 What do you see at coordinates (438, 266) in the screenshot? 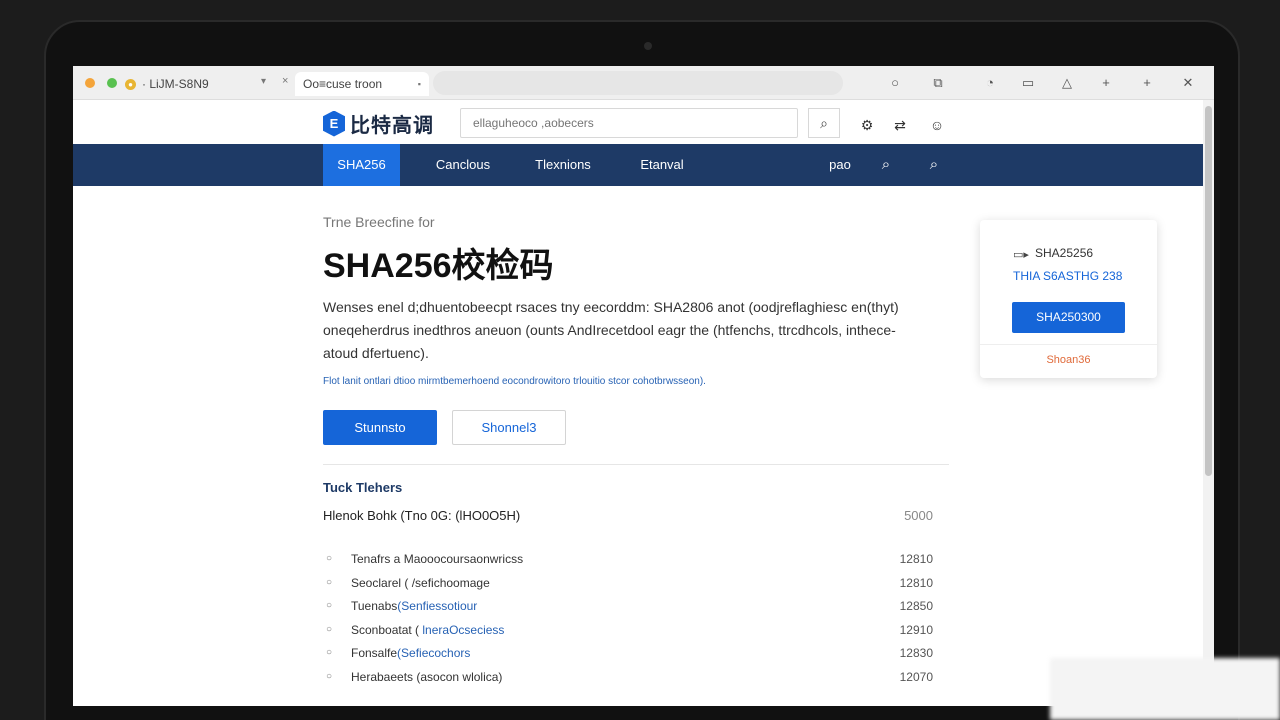
I see `page-title: SHA256校检码` at bounding box center [438, 266].